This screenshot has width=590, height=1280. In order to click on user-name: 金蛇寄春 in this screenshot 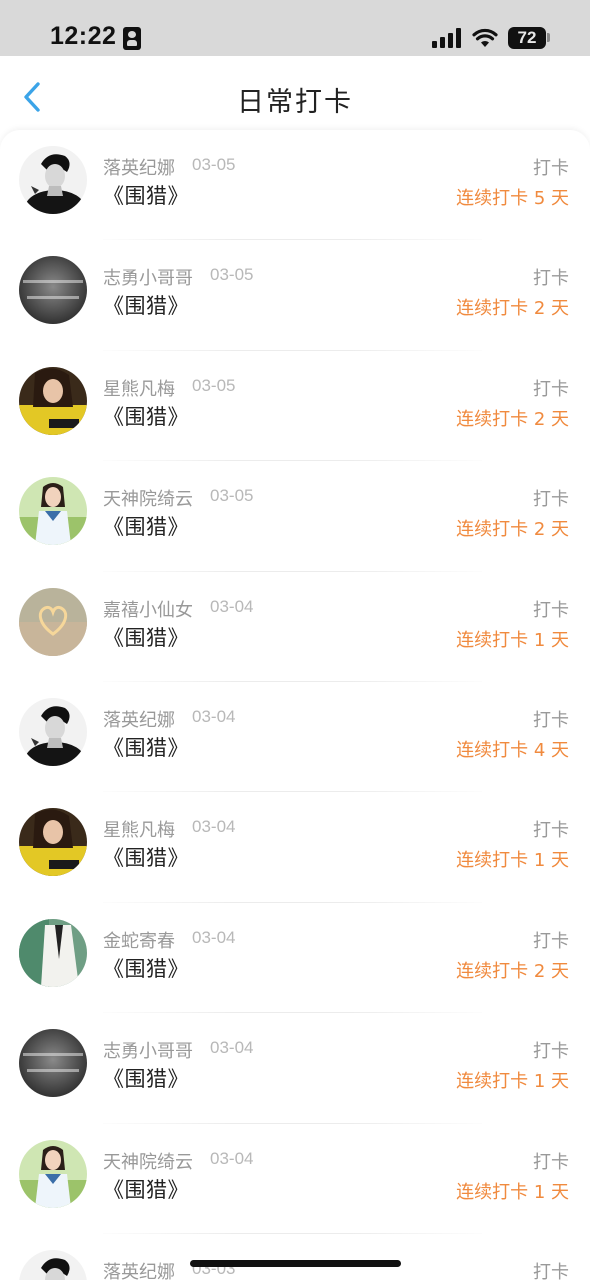, I will do `click(139, 940)`.